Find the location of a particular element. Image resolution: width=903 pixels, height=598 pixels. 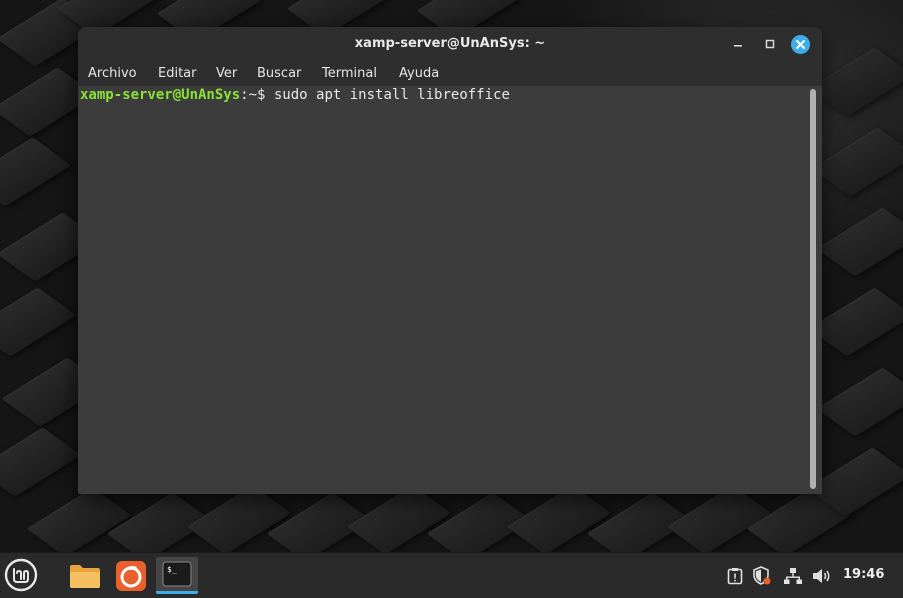

minimize-button is located at coordinates (738, 44).